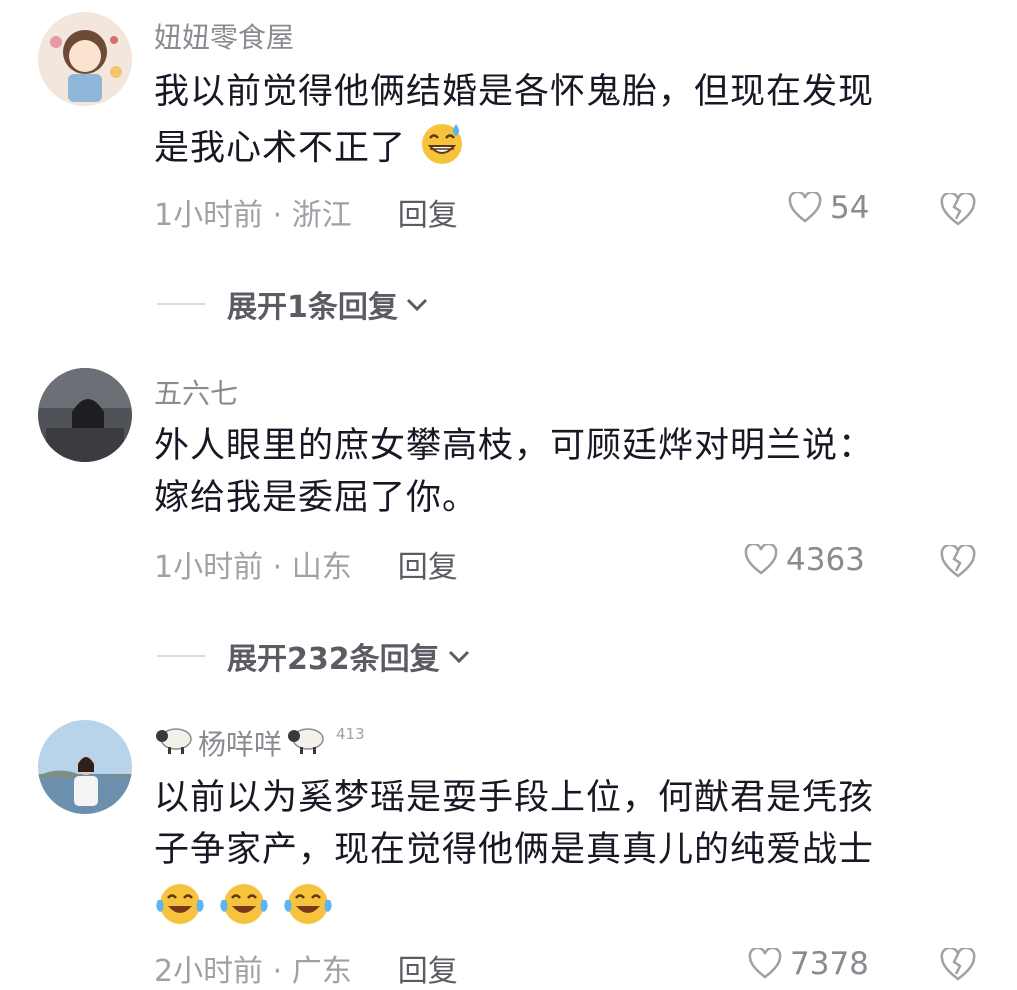  Describe the element at coordinates (259, 742) in the screenshot. I see `username: 杨咩咩 413` at that location.